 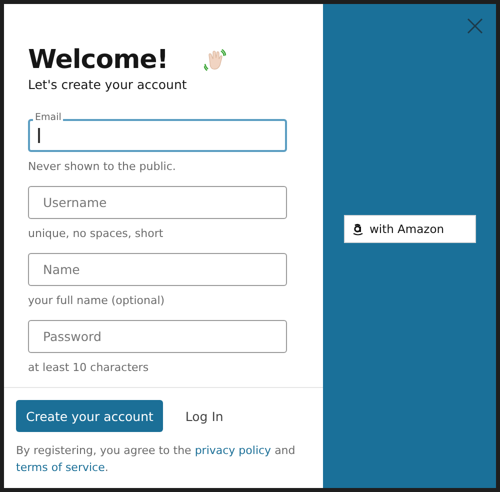 I want to click on helper-text: your full name (optional), so click(x=97, y=301).